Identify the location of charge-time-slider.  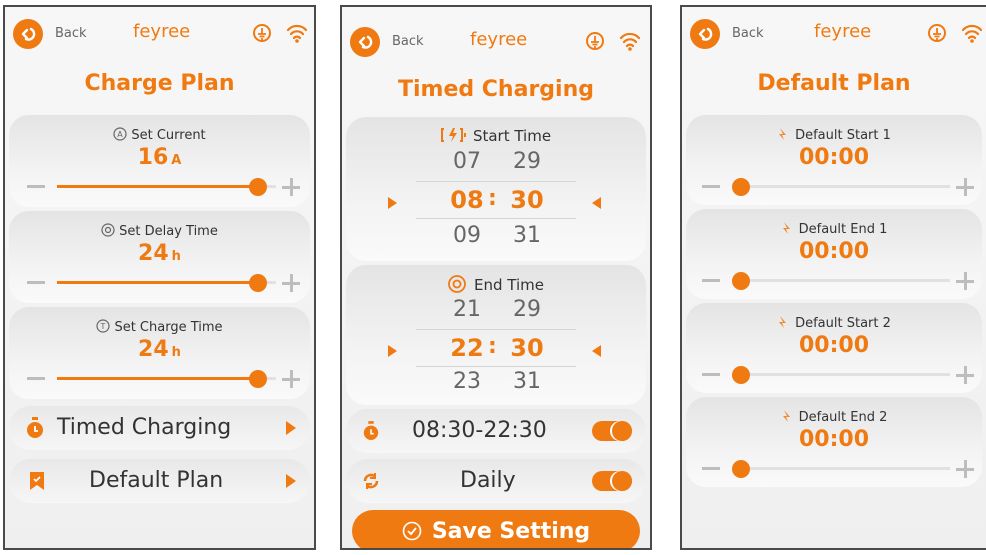
(162, 379).